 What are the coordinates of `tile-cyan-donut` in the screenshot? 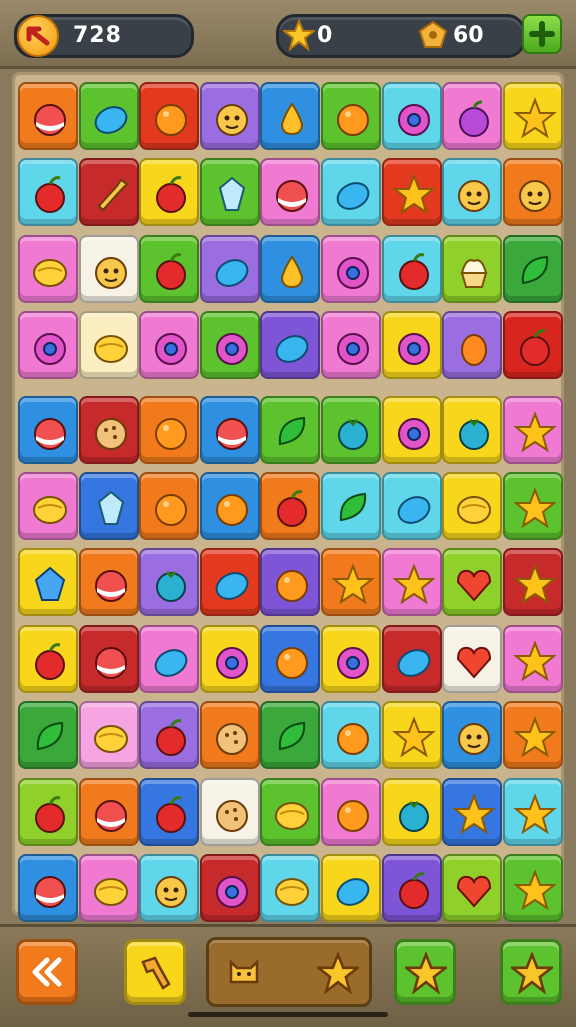 It's located at (411, 116).